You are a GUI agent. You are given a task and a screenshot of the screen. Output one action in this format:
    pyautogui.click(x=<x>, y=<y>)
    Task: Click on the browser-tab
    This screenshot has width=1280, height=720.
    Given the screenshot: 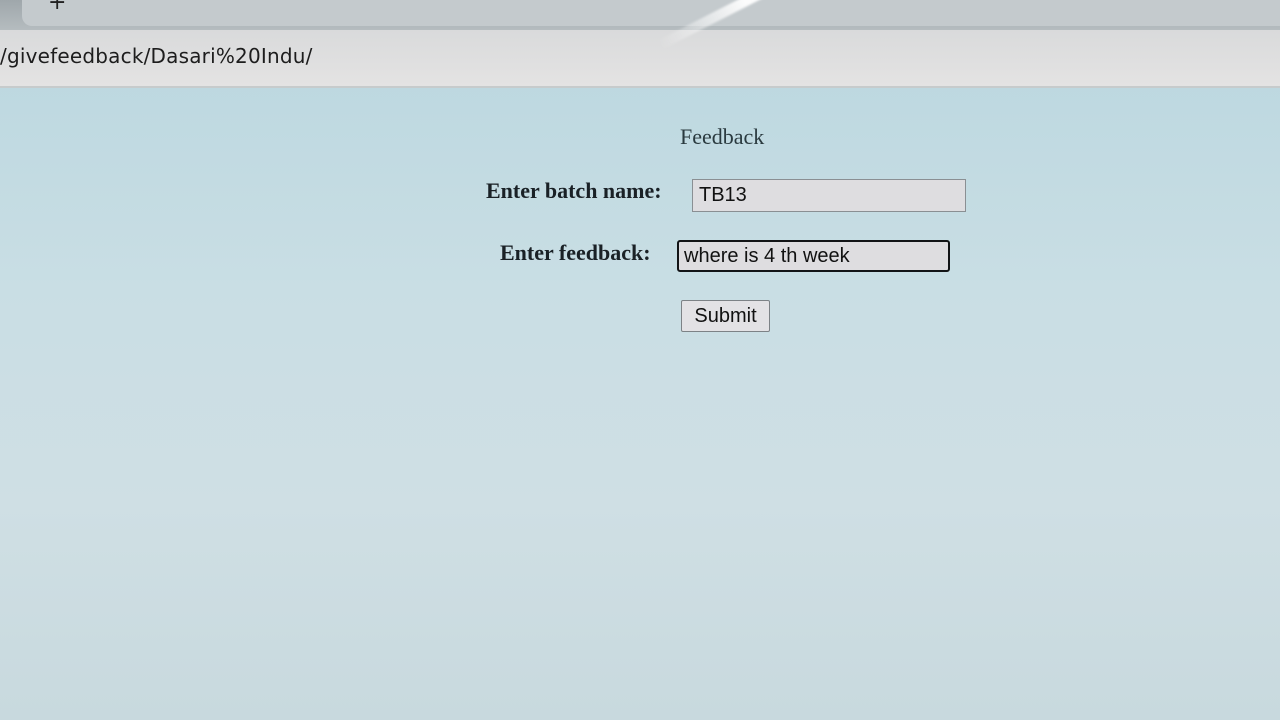 What is the action you would take?
    pyautogui.click(x=651, y=13)
    